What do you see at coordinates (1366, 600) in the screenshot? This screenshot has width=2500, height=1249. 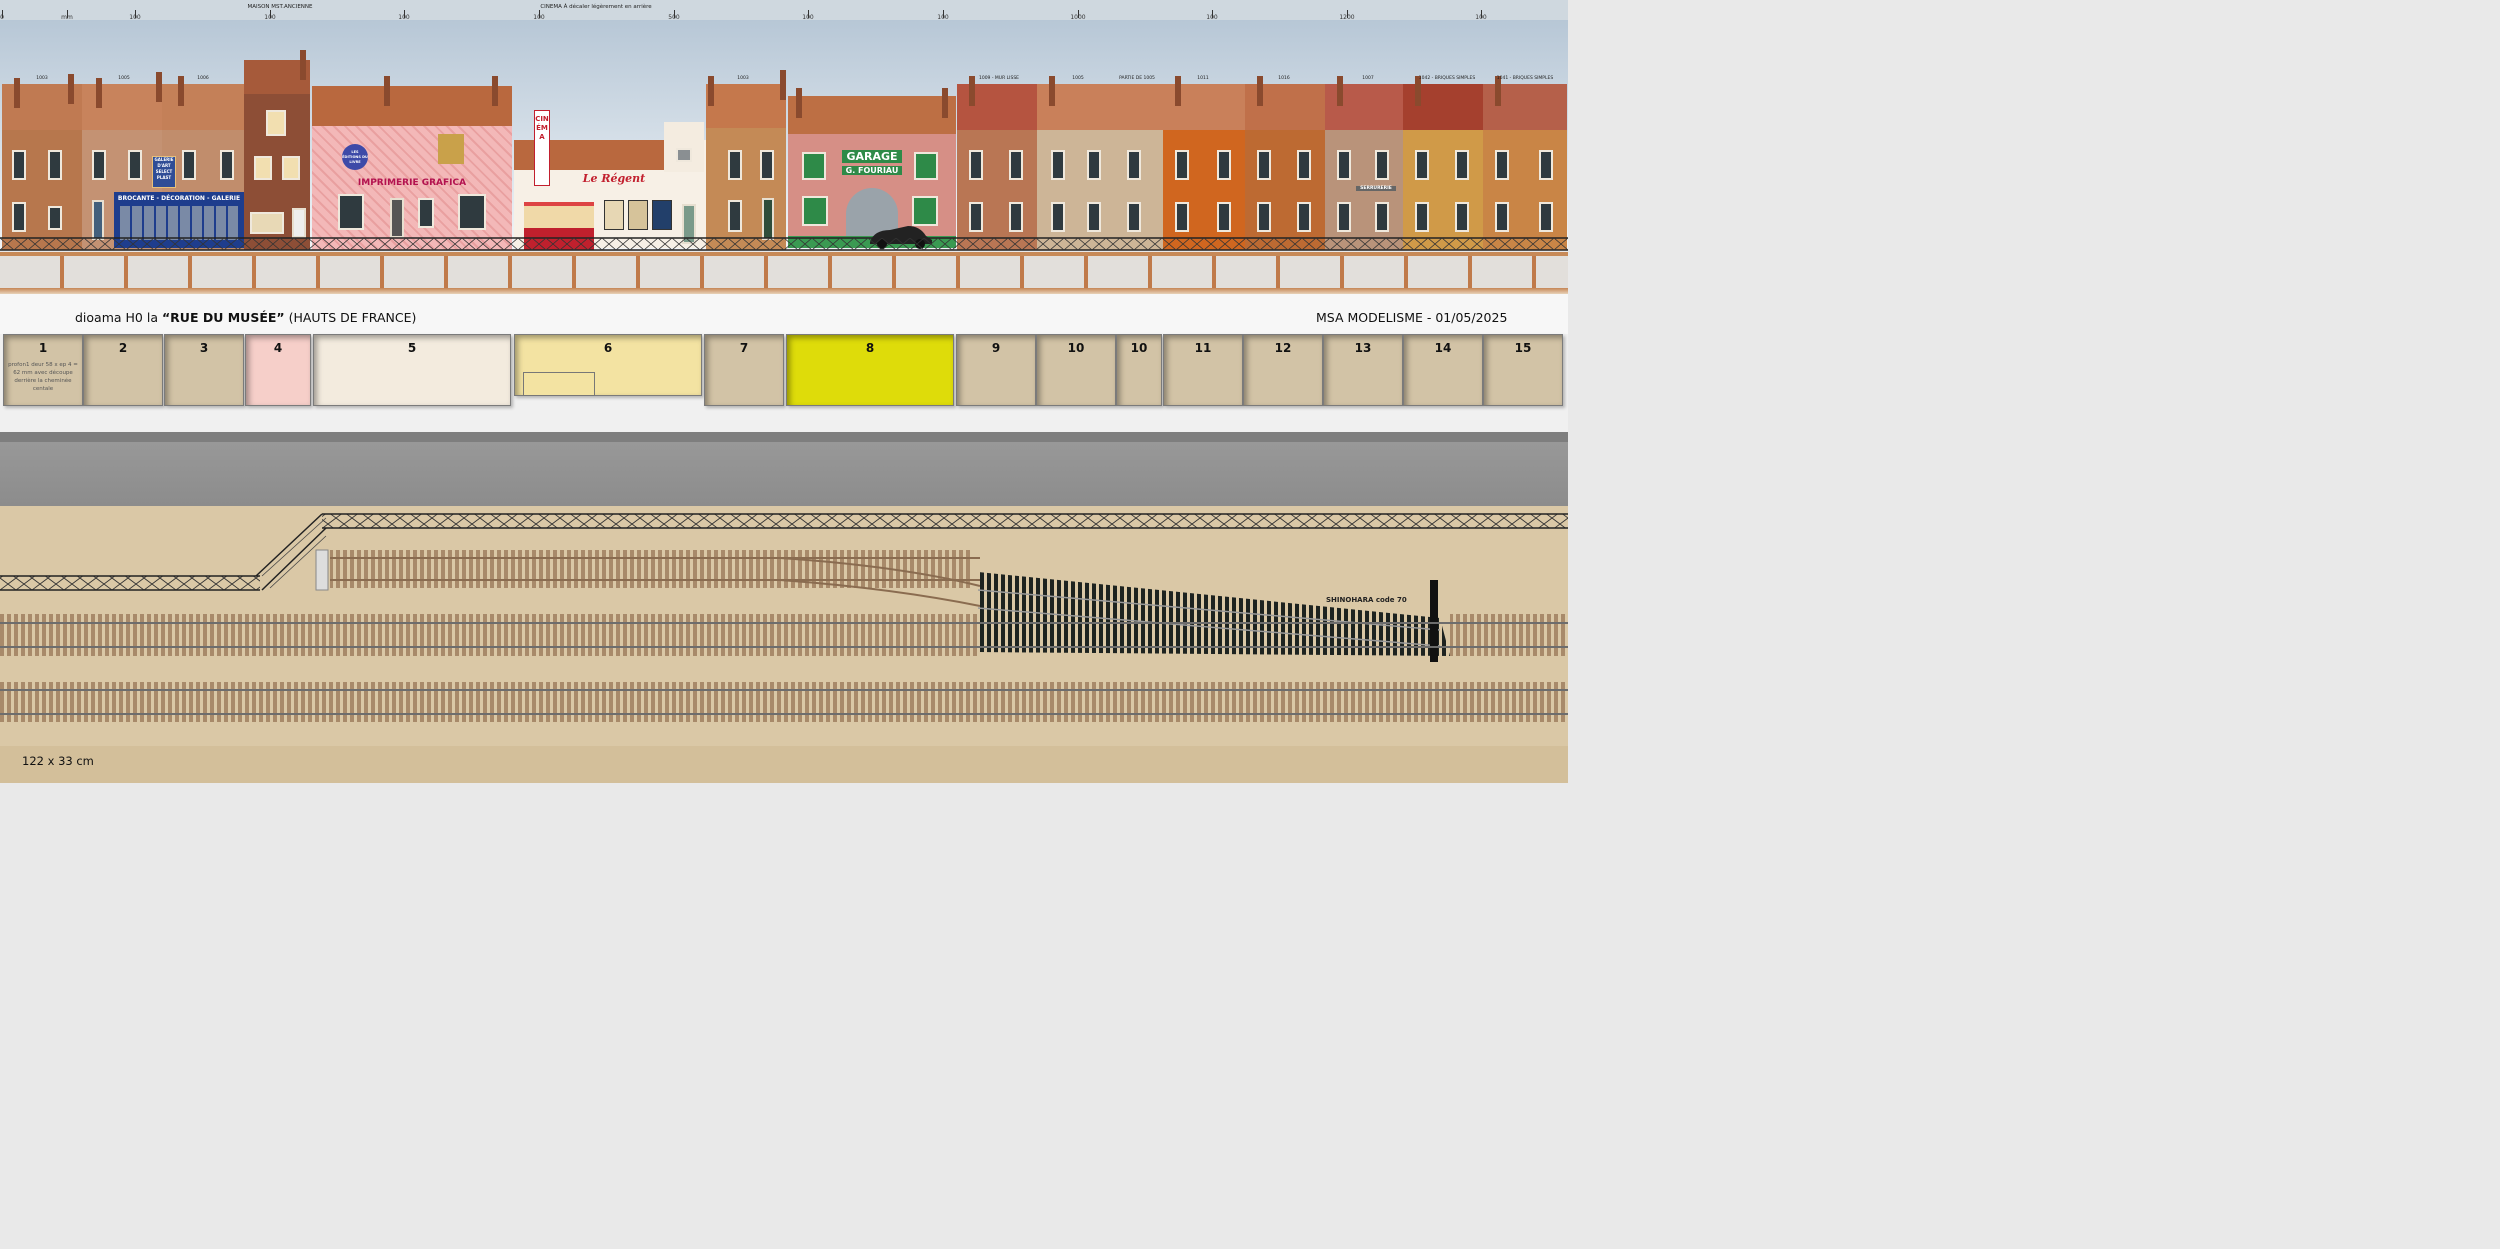 I see `turnout-label: SHINOHARA code 70` at bounding box center [1366, 600].